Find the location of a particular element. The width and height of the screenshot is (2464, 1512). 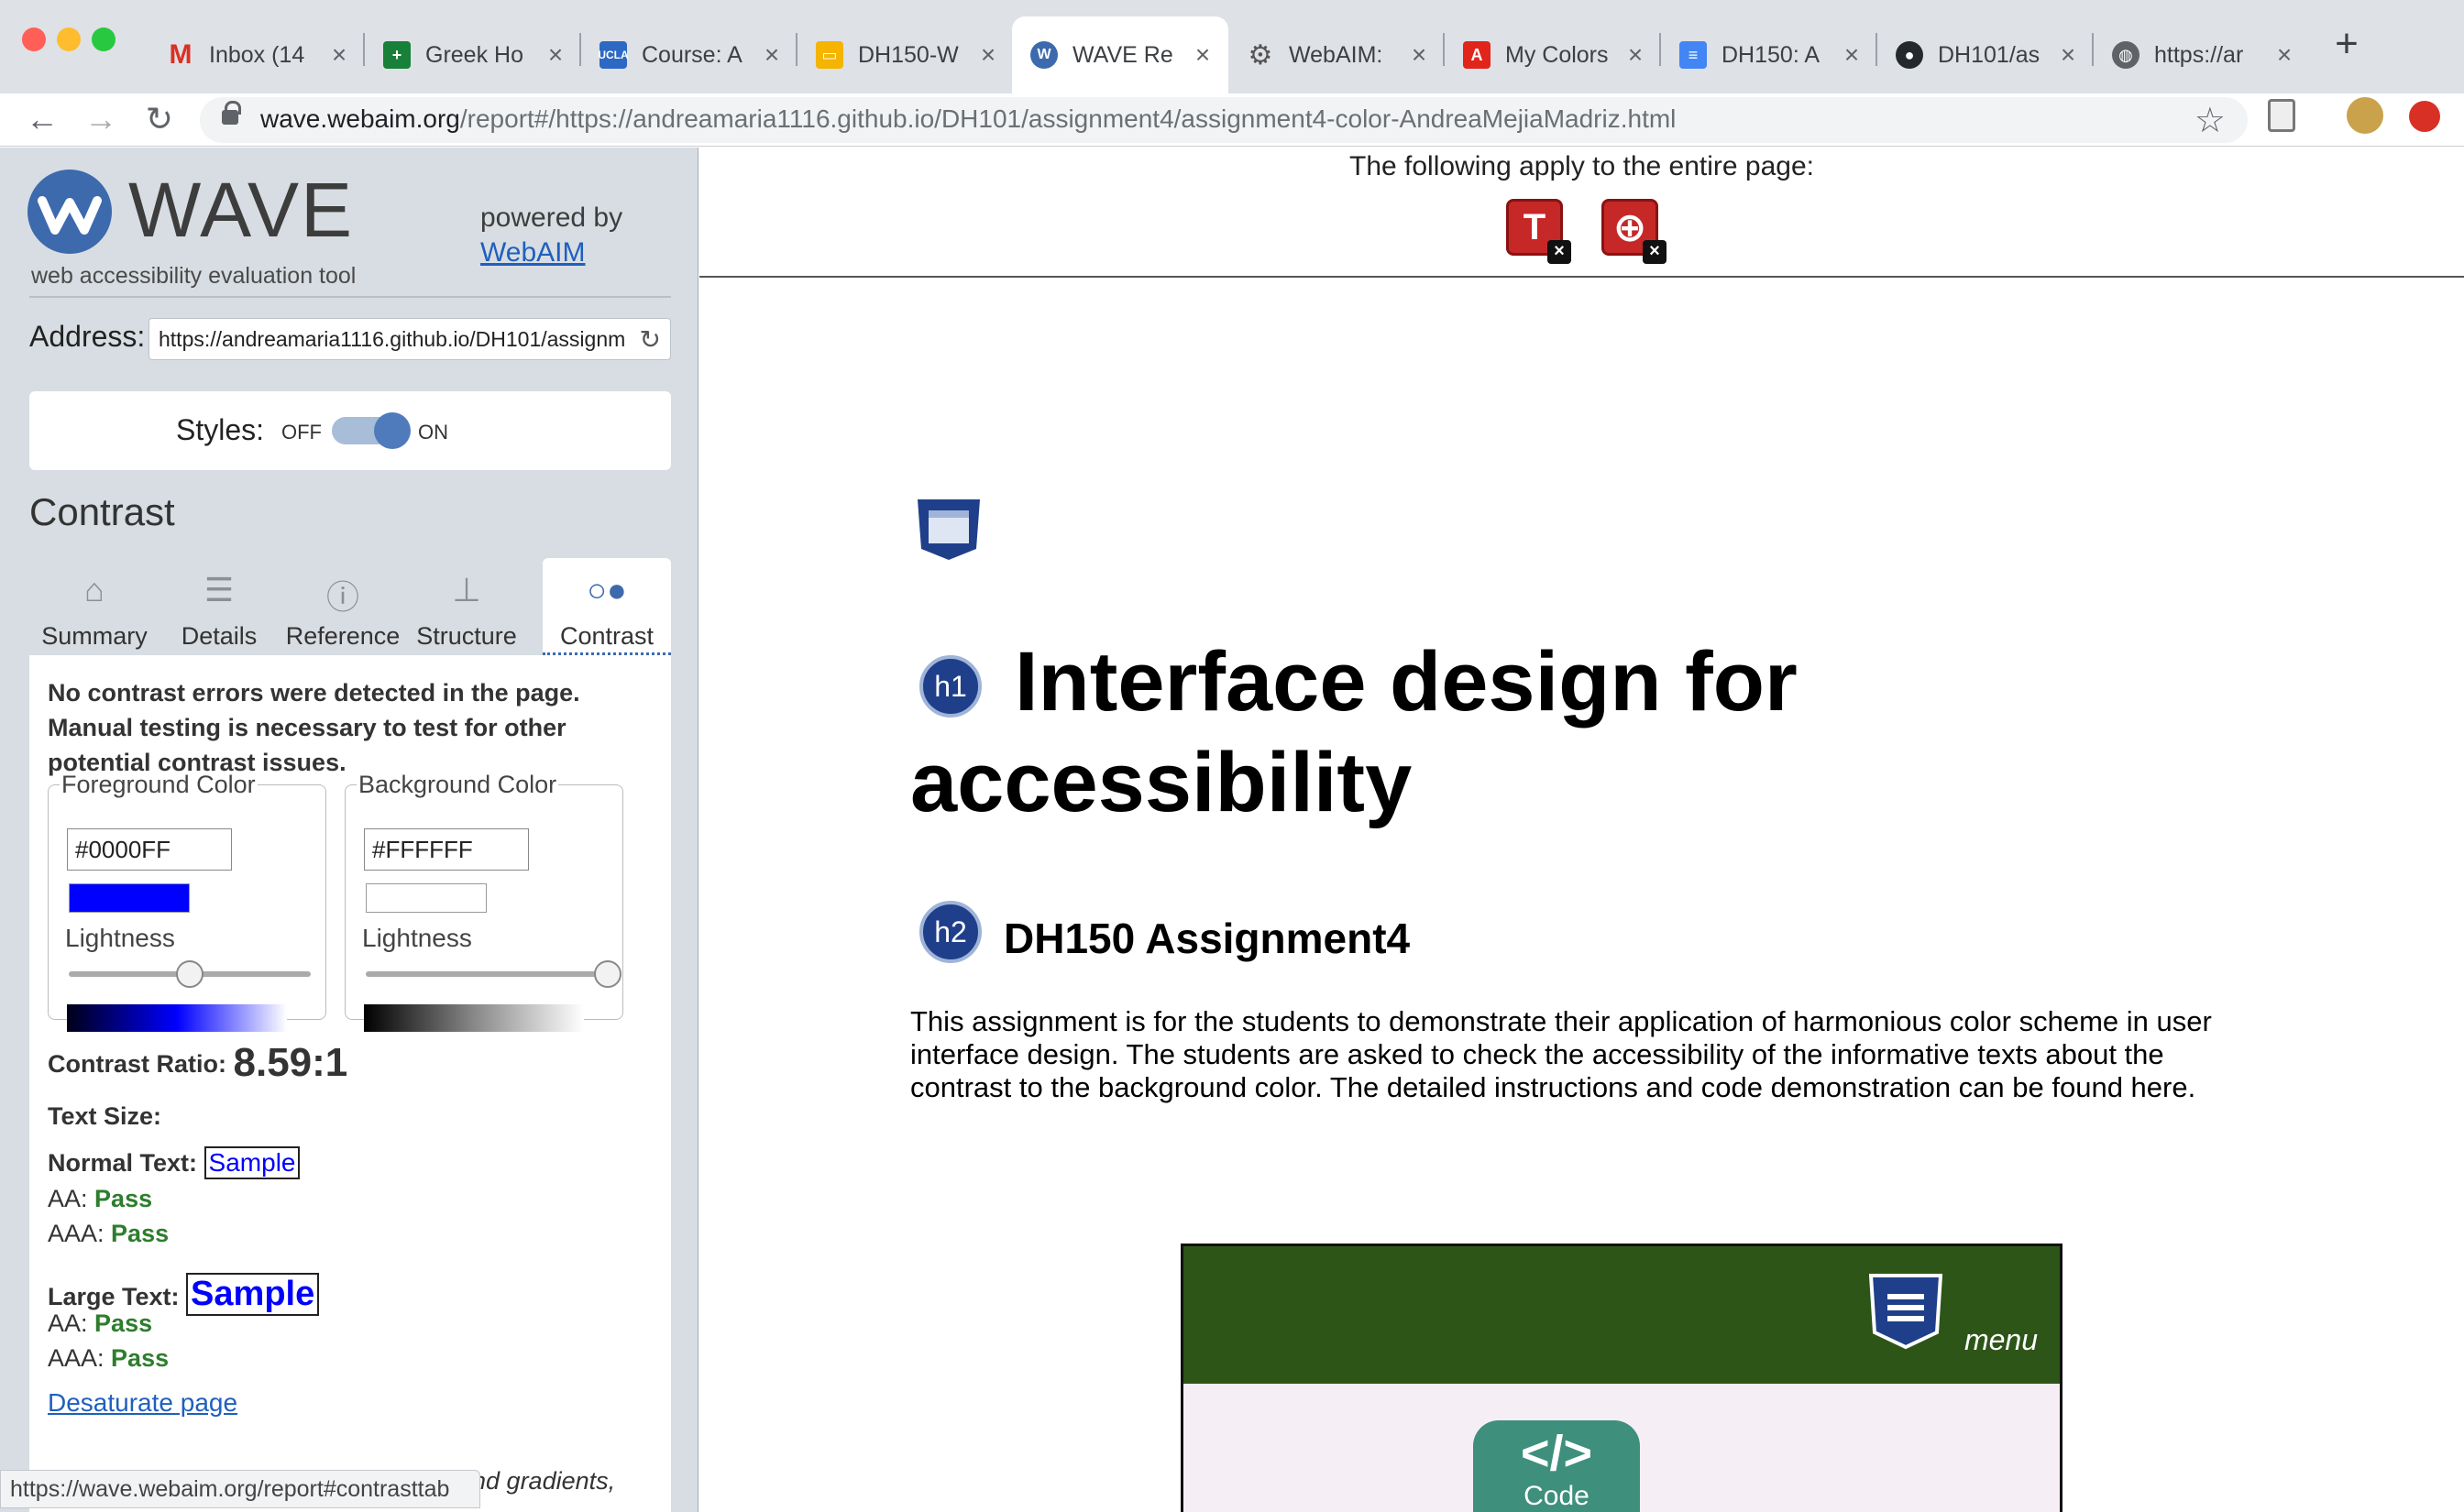

slides-icon: ▭ is located at coordinates (829, 55).